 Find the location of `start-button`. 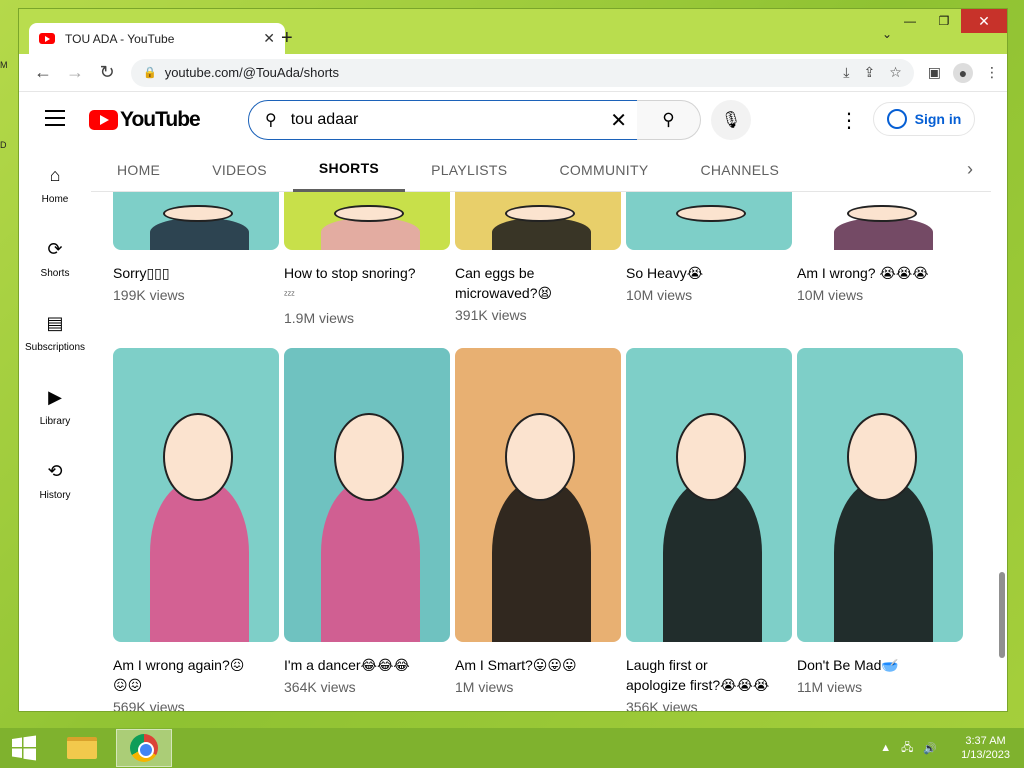

start-button is located at coordinates (24, 748).